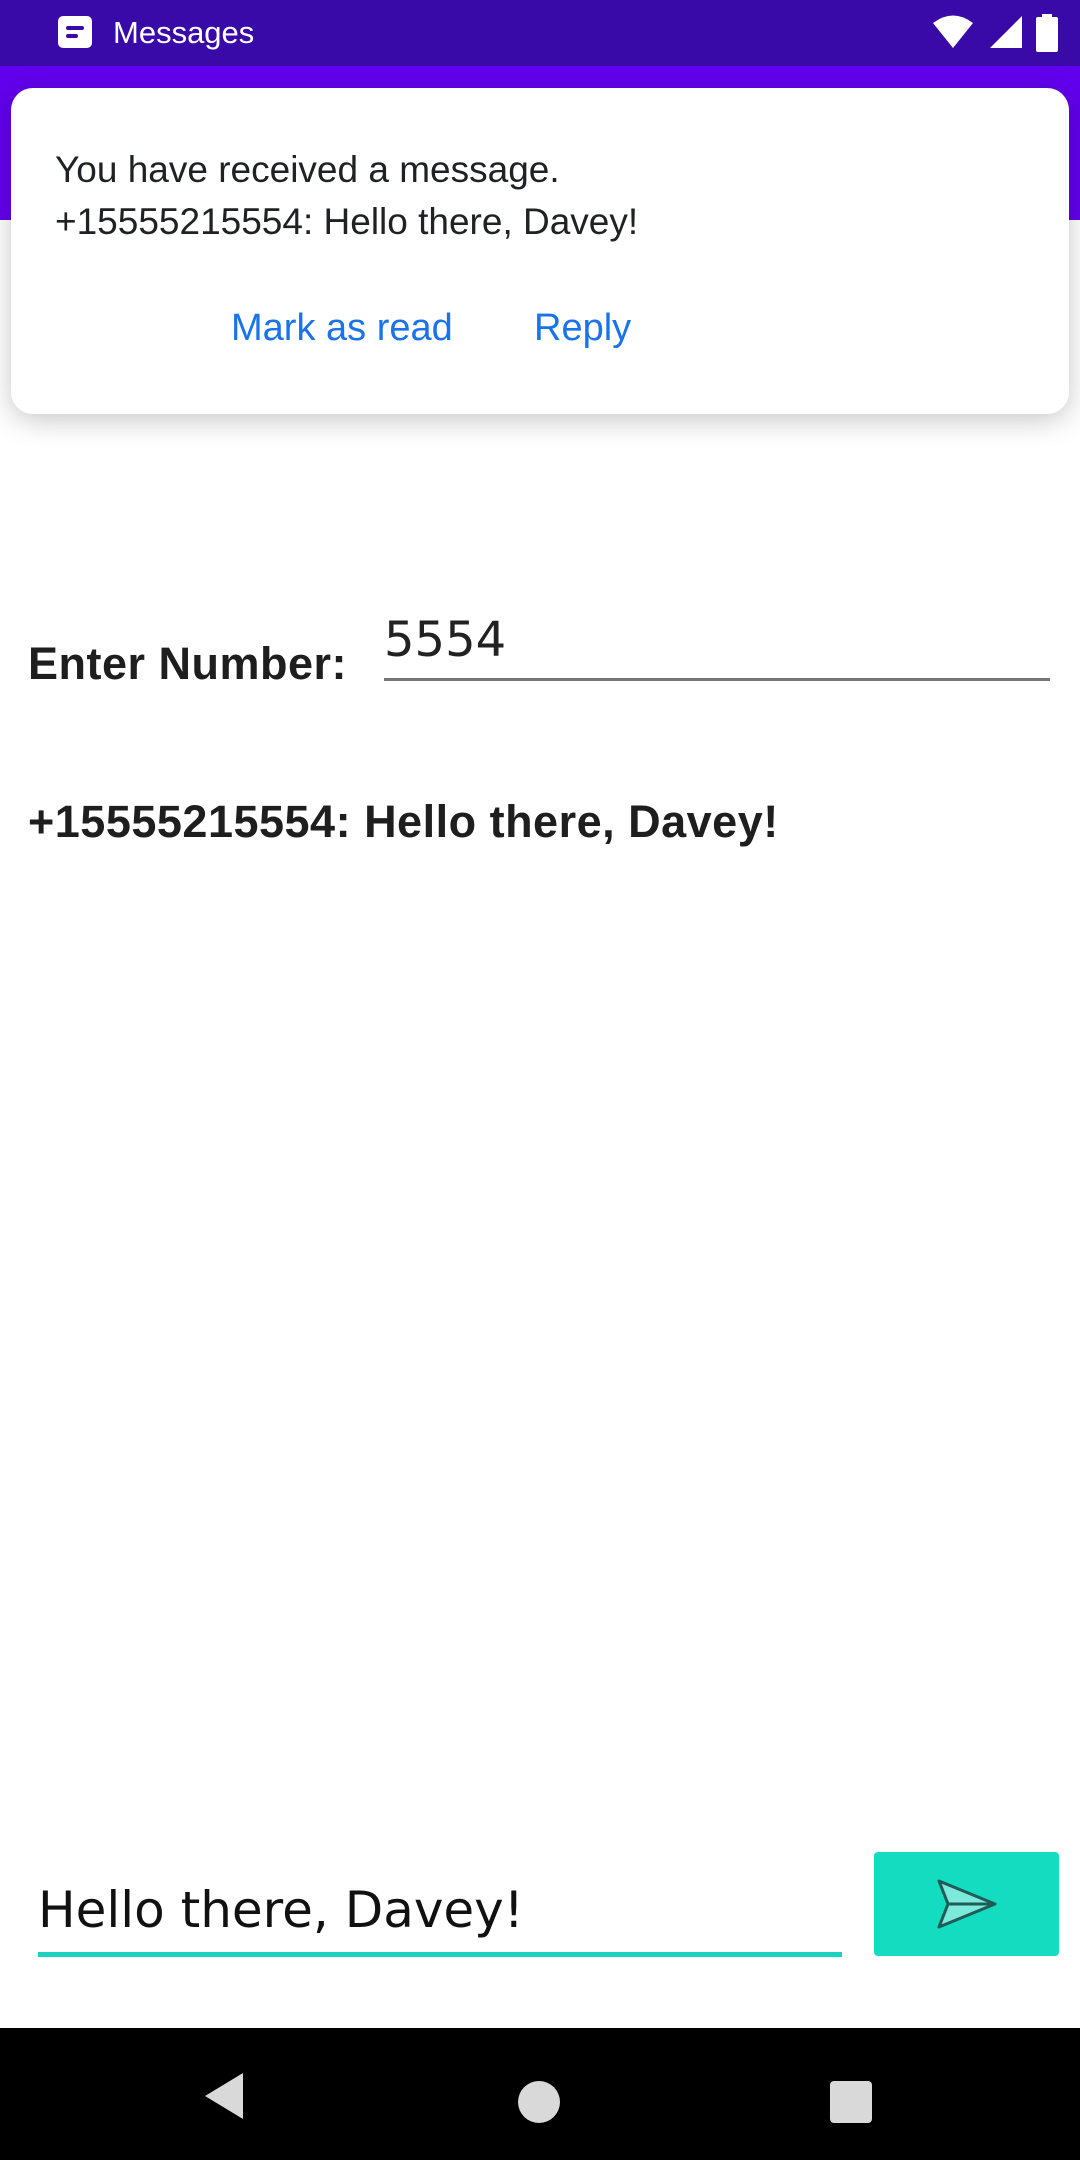 The image size is (1080, 2160). What do you see at coordinates (188, 663) in the screenshot?
I see `enter-number-label: Enter Number:` at bounding box center [188, 663].